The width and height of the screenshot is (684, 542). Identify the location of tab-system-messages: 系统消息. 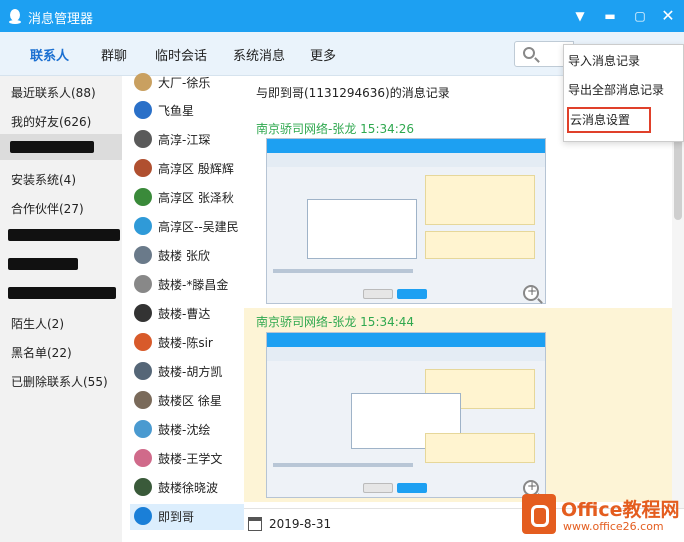
(259, 54).